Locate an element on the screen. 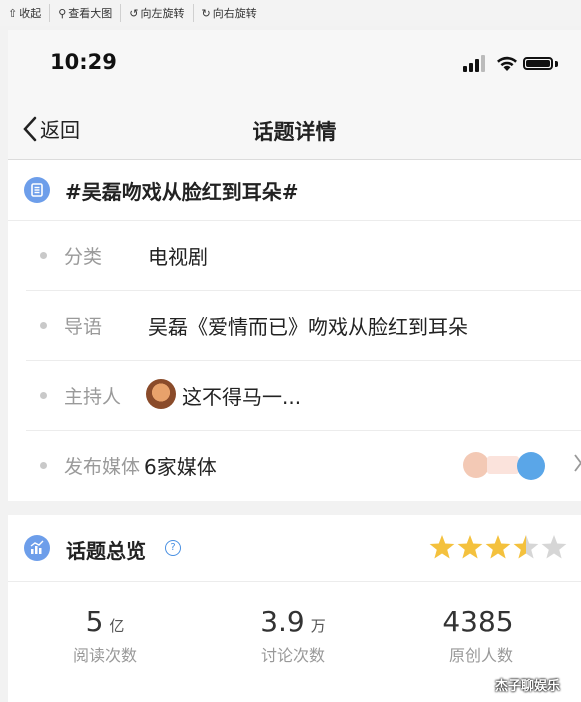  category-value: 电视剧 is located at coordinates (178, 257).